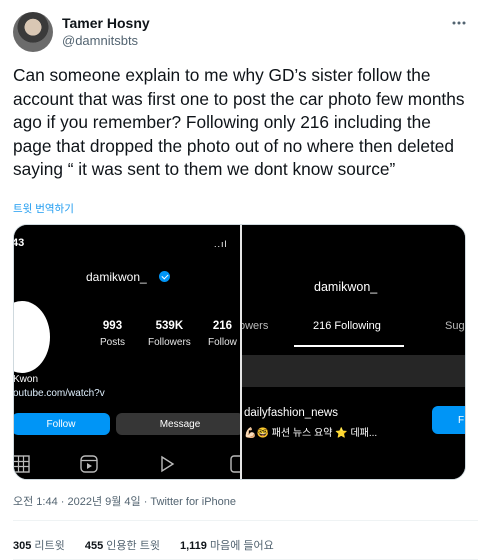  I want to click on tab-followers: owers, so click(255, 326).